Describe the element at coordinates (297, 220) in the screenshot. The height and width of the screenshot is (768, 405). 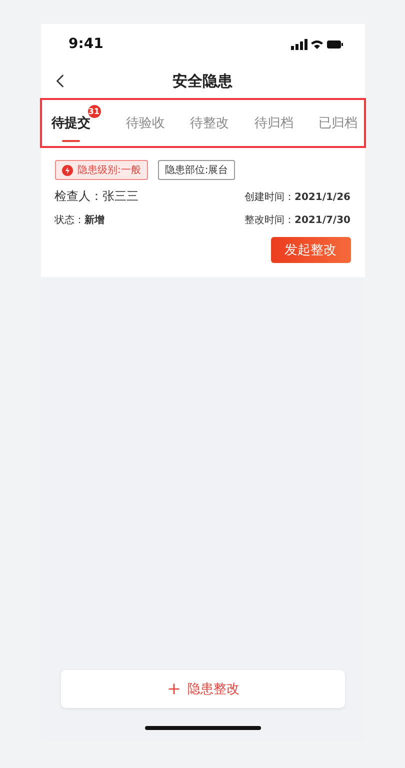
I see `rectify-time: 整改时间：2021/7/30` at that location.